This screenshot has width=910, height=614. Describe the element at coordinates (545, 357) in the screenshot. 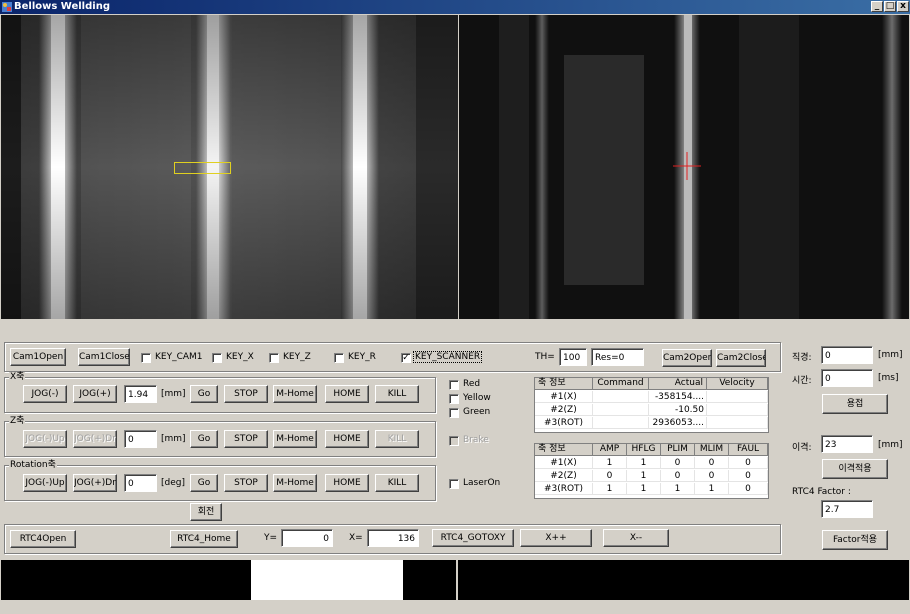

I see `th-label: TH=` at that location.